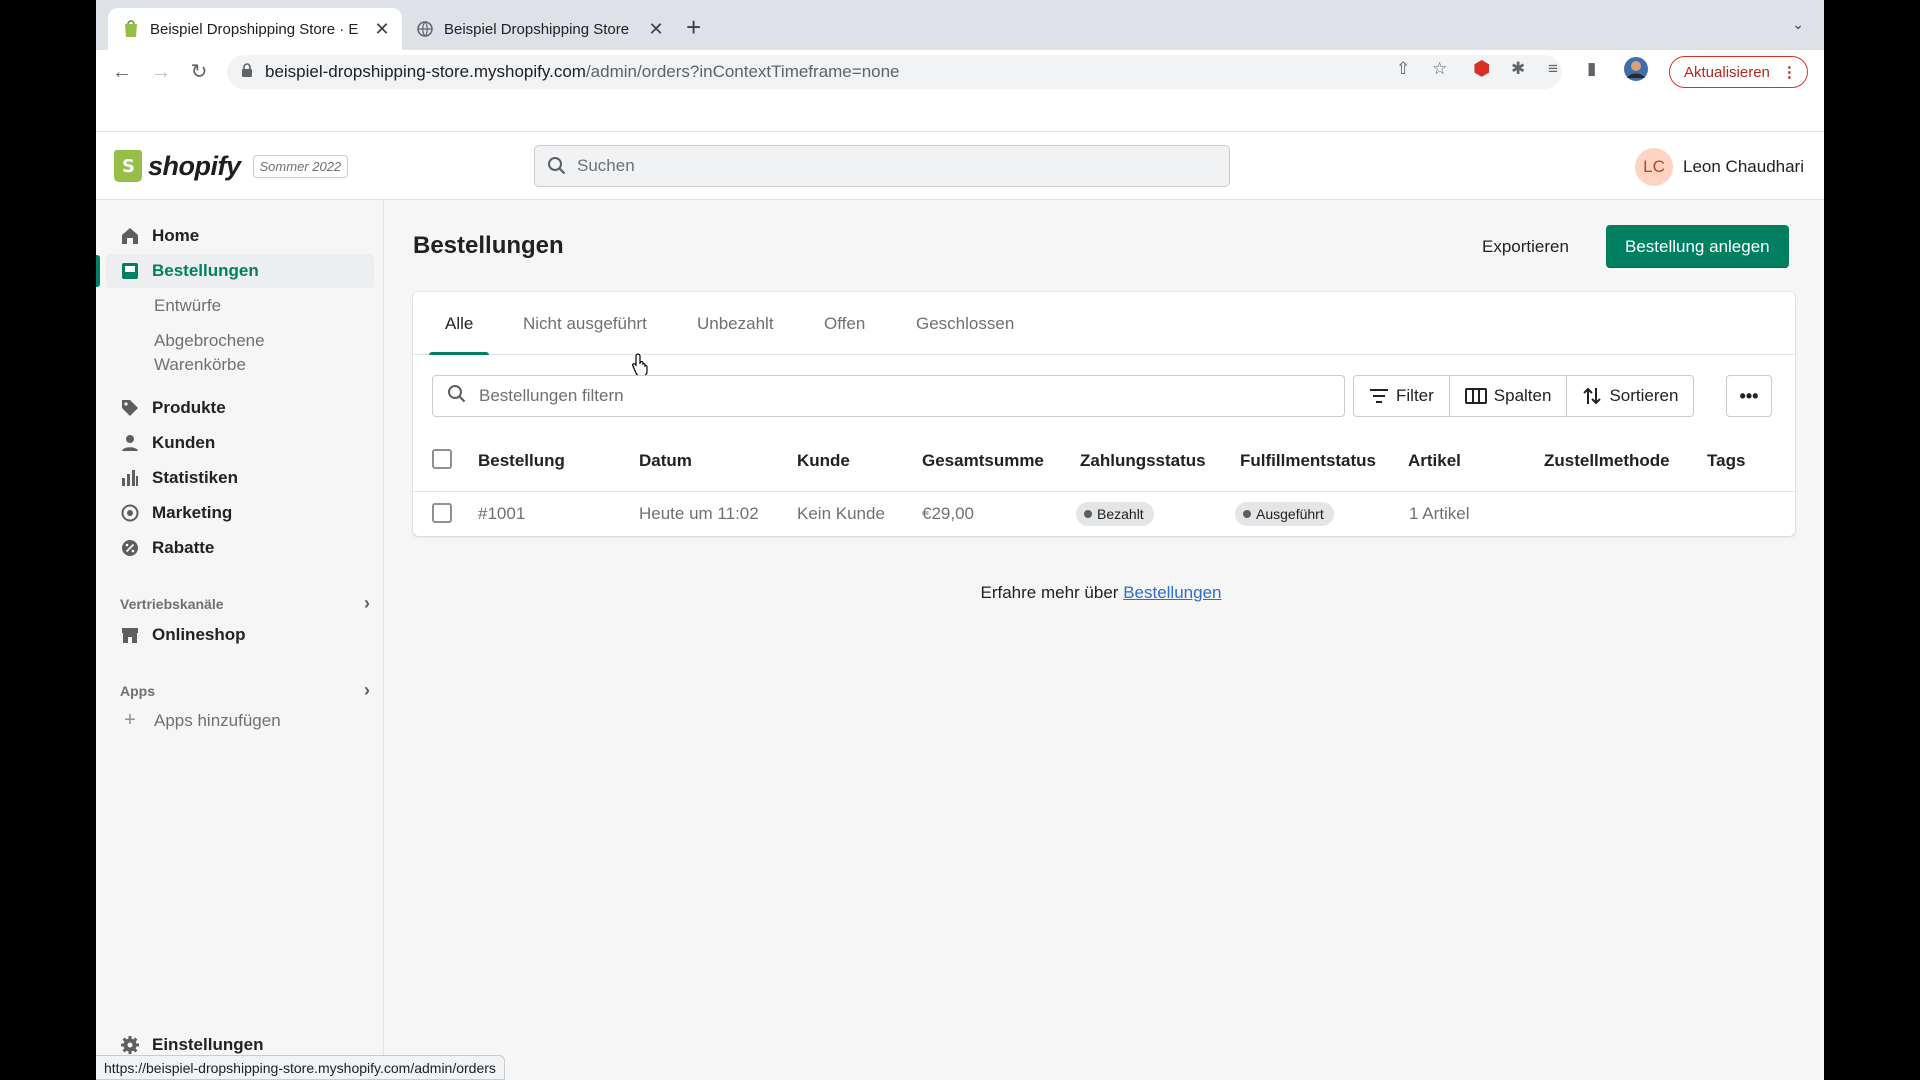  I want to click on sidebar-item-analytics: Statistiken, so click(240, 478).